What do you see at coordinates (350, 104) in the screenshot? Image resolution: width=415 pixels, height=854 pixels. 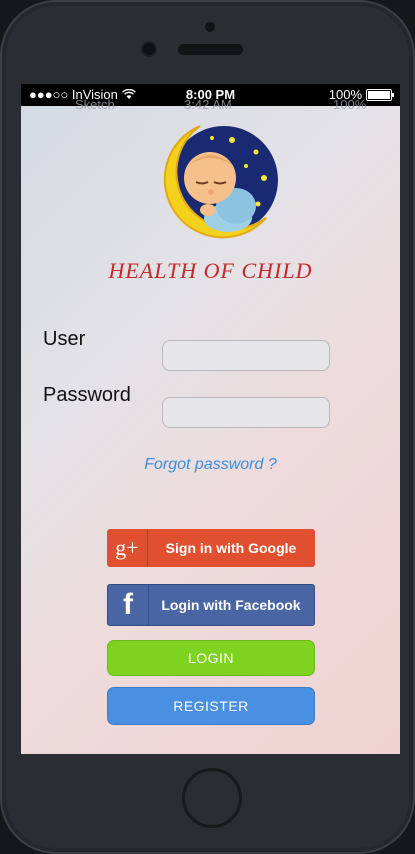 I see `ghost-status-right: 100%` at bounding box center [350, 104].